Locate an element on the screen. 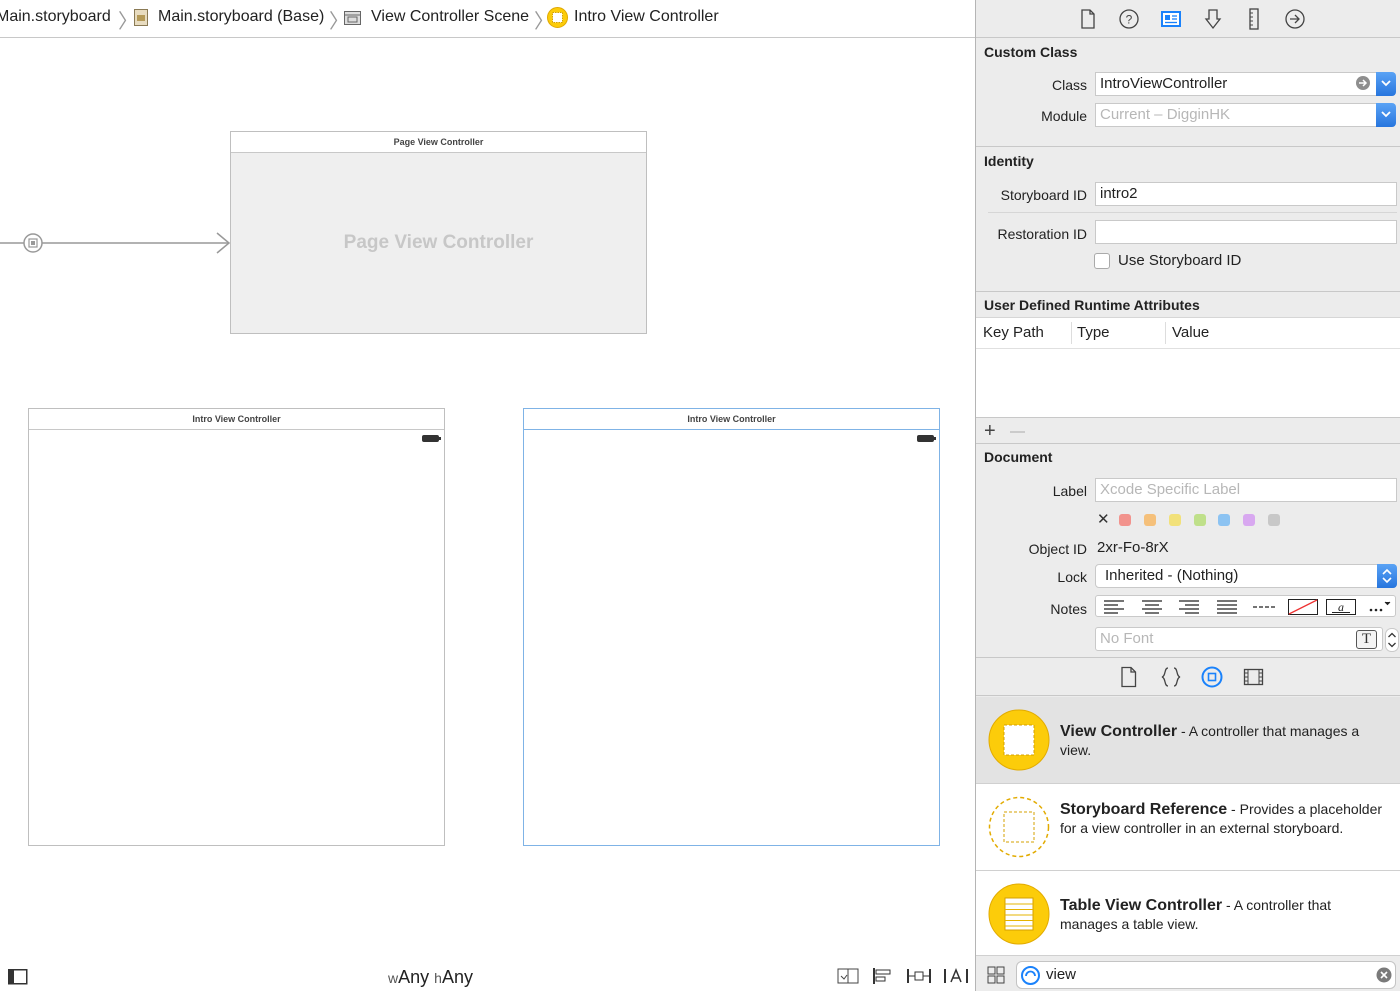 The width and height of the screenshot is (1400, 991). size-class-w-value: Any is located at coordinates (414, 977).